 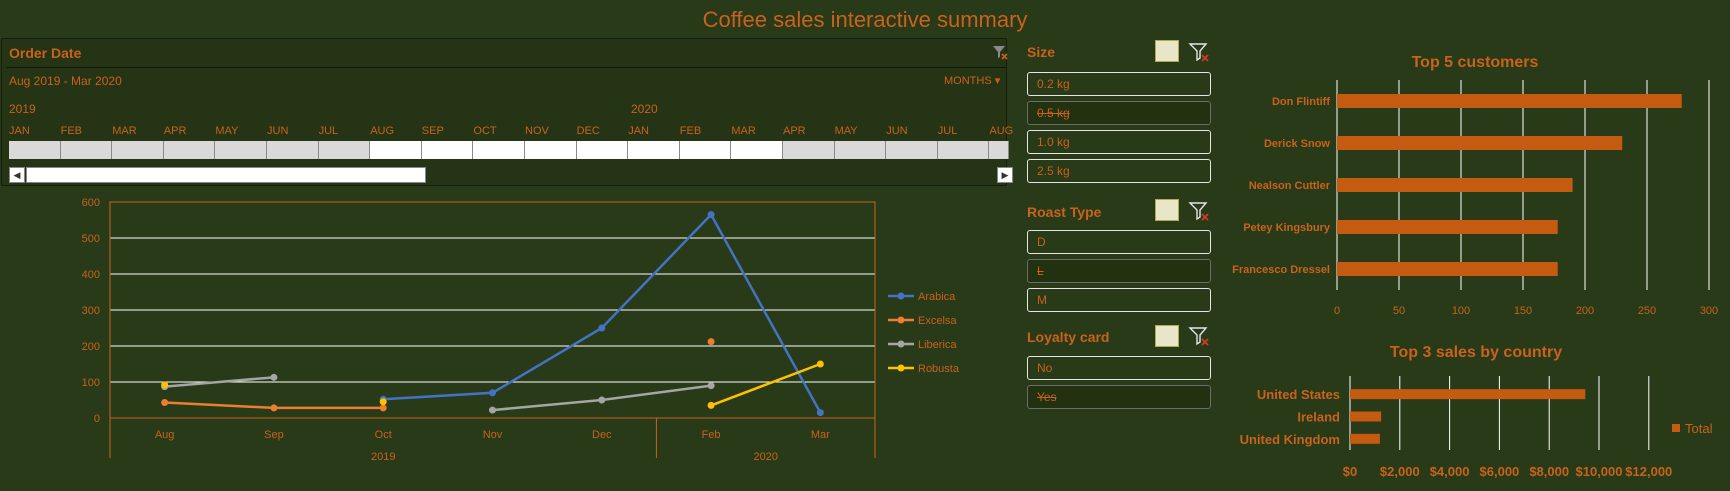 I want to click on timeline-month-label: OCT, so click(x=485, y=131).